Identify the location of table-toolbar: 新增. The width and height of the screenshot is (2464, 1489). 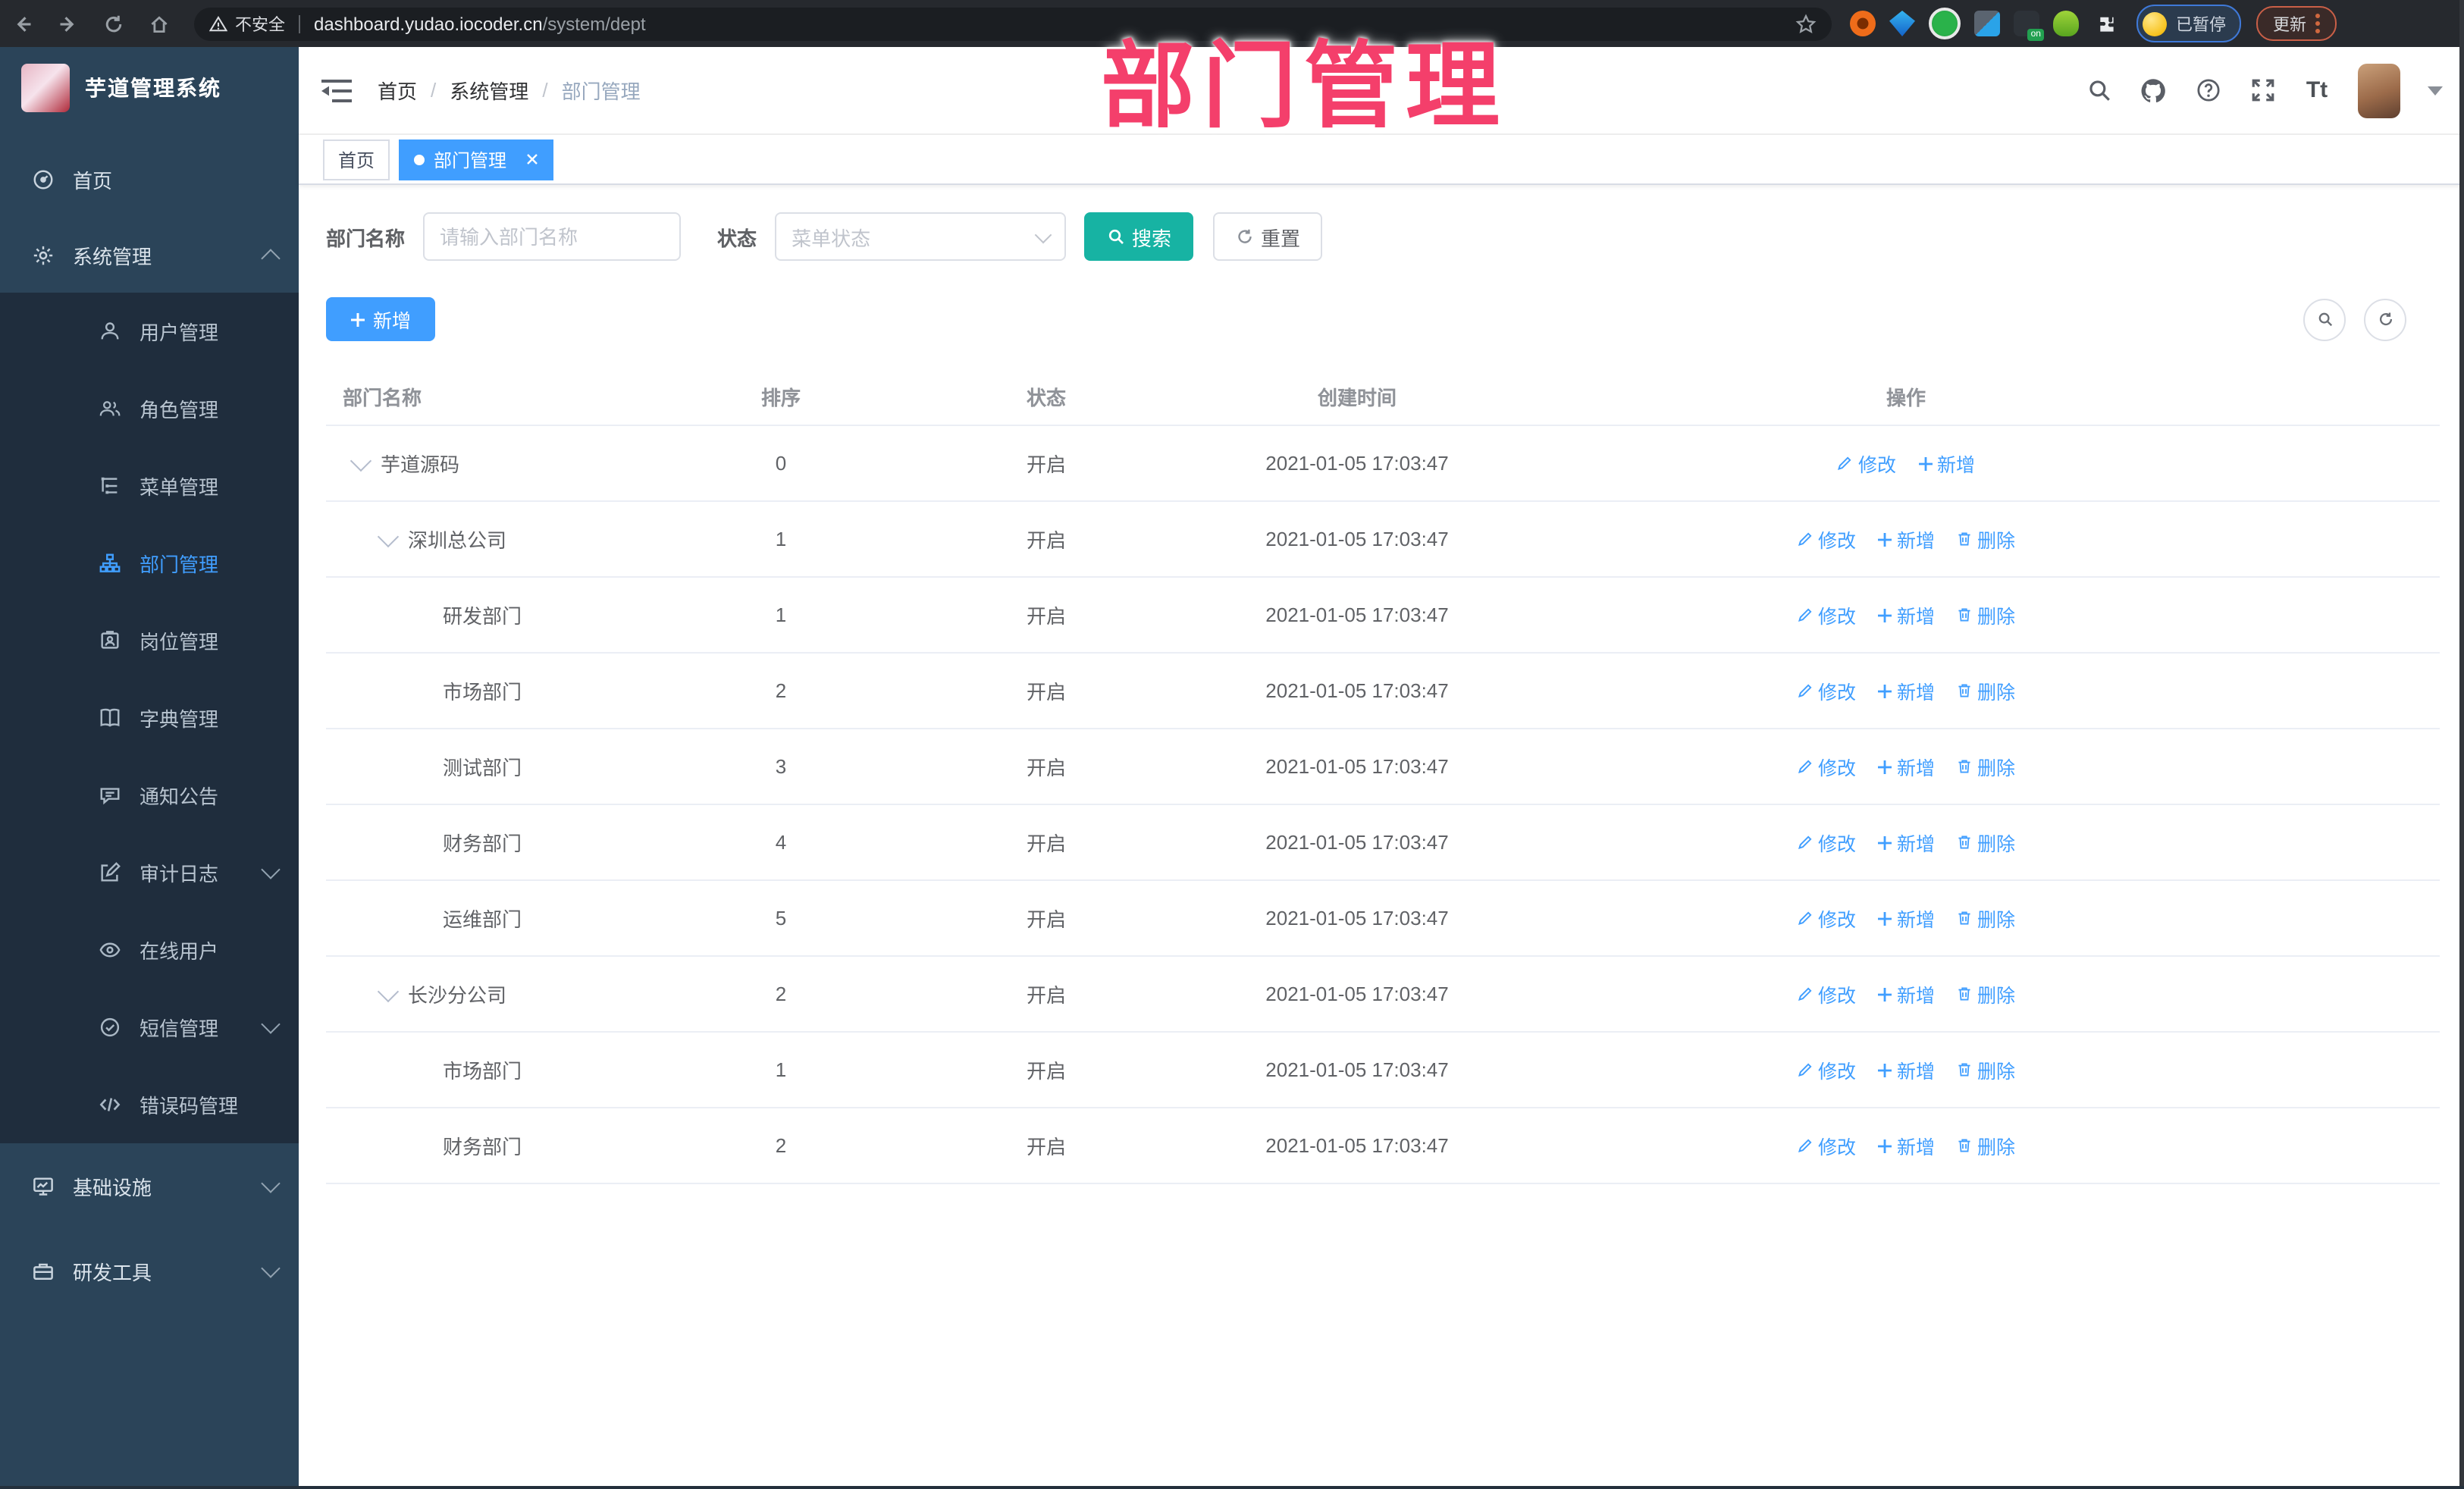
(1383, 319).